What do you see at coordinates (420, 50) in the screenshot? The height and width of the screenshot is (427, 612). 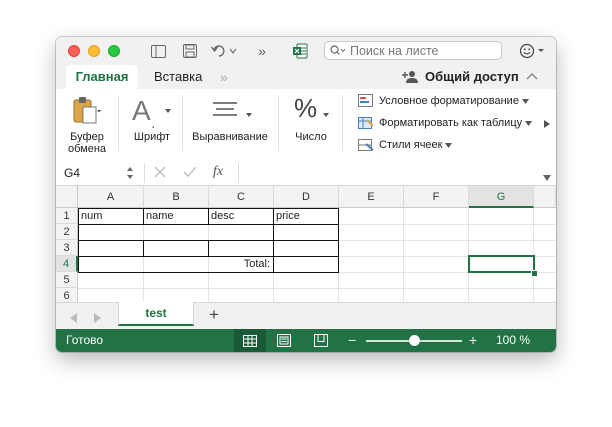 I see `search-input` at bounding box center [420, 50].